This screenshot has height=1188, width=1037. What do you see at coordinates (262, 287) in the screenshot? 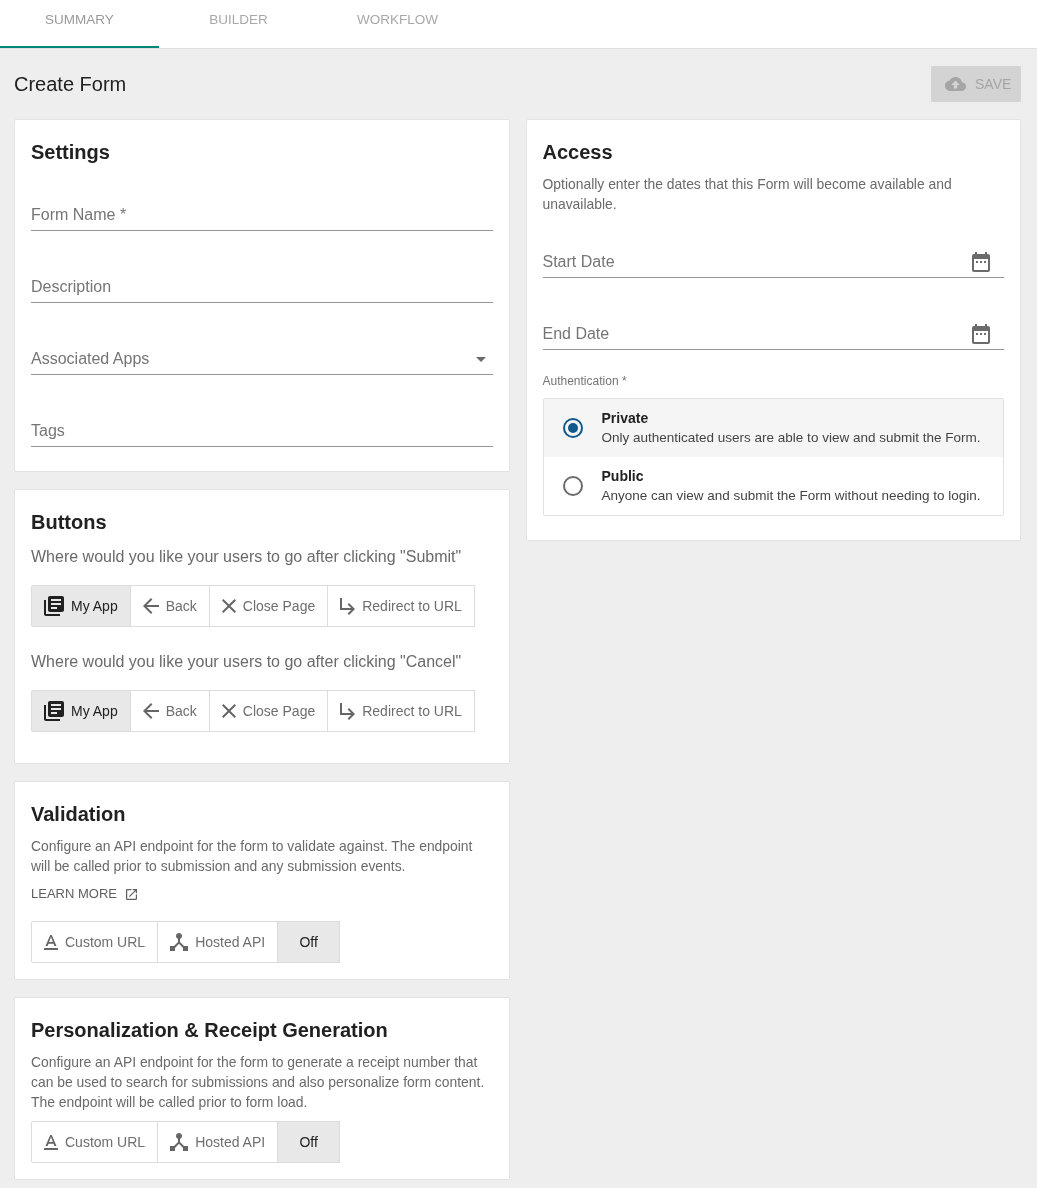
I see `text-field: Description` at bounding box center [262, 287].